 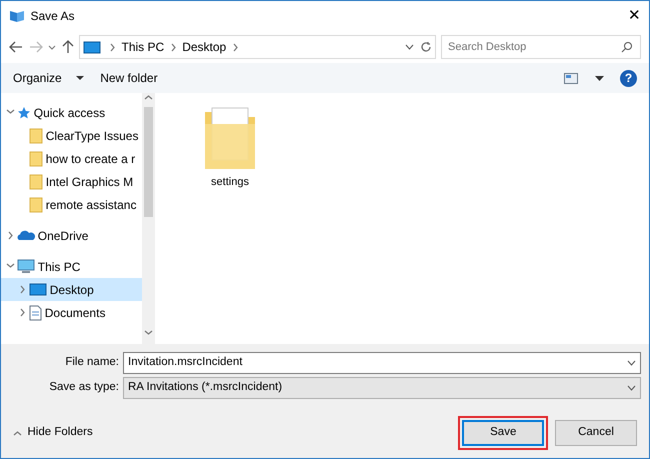 What do you see at coordinates (71, 266) in the screenshot?
I see `sidebar-item: This PC` at bounding box center [71, 266].